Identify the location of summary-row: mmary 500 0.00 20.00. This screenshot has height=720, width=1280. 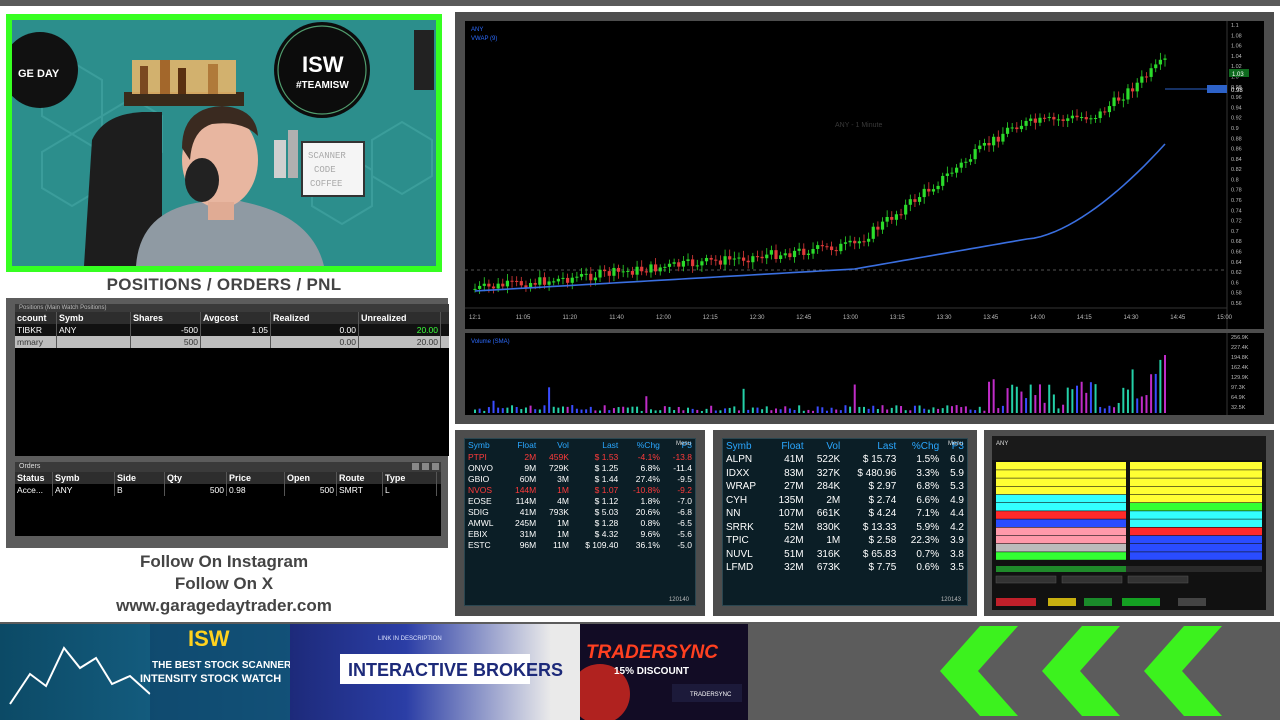
(232, 342).